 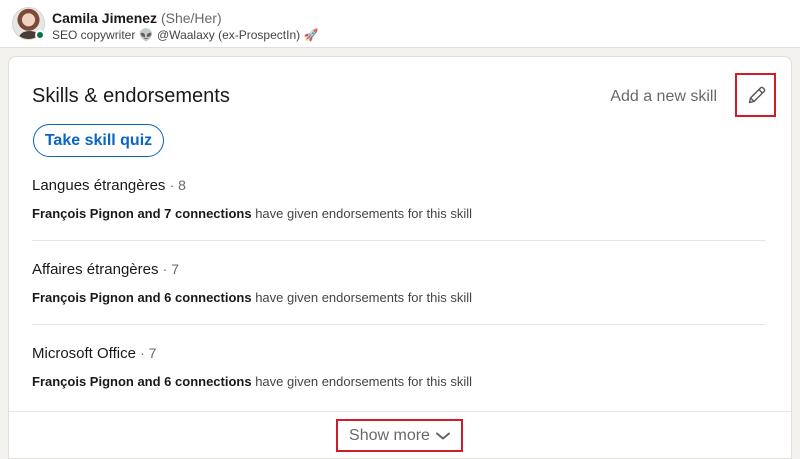 I want to click on section-title: Skills & endorsements, so click(x=131, y=96).